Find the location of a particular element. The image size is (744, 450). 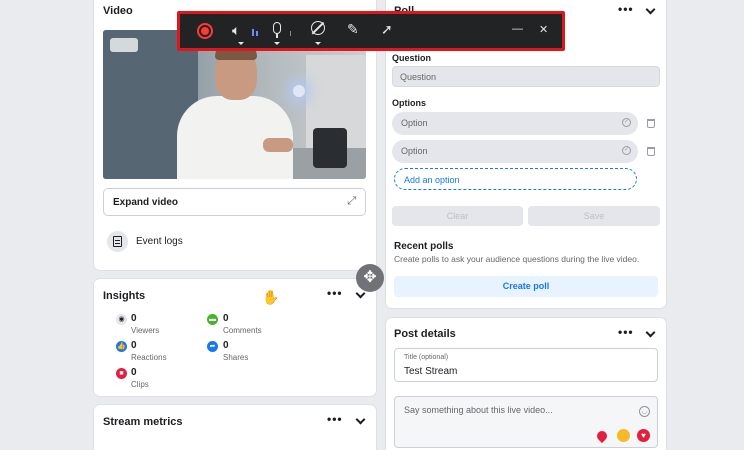

mic-level-bars is located at coordinates (290, 33).